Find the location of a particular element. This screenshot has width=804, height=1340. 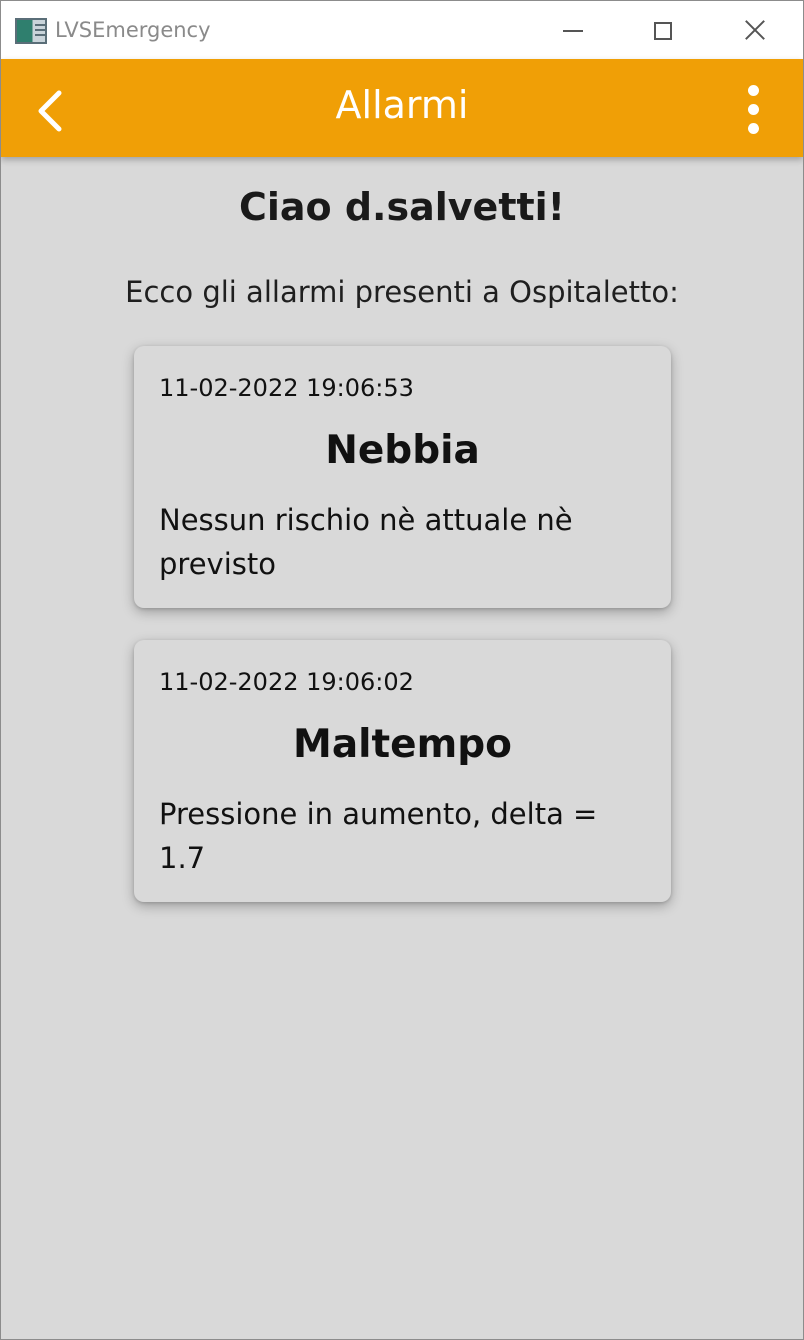

alarm-timestamp: 11-02-2022 19:06:53 is located at coordinates (286, 388).